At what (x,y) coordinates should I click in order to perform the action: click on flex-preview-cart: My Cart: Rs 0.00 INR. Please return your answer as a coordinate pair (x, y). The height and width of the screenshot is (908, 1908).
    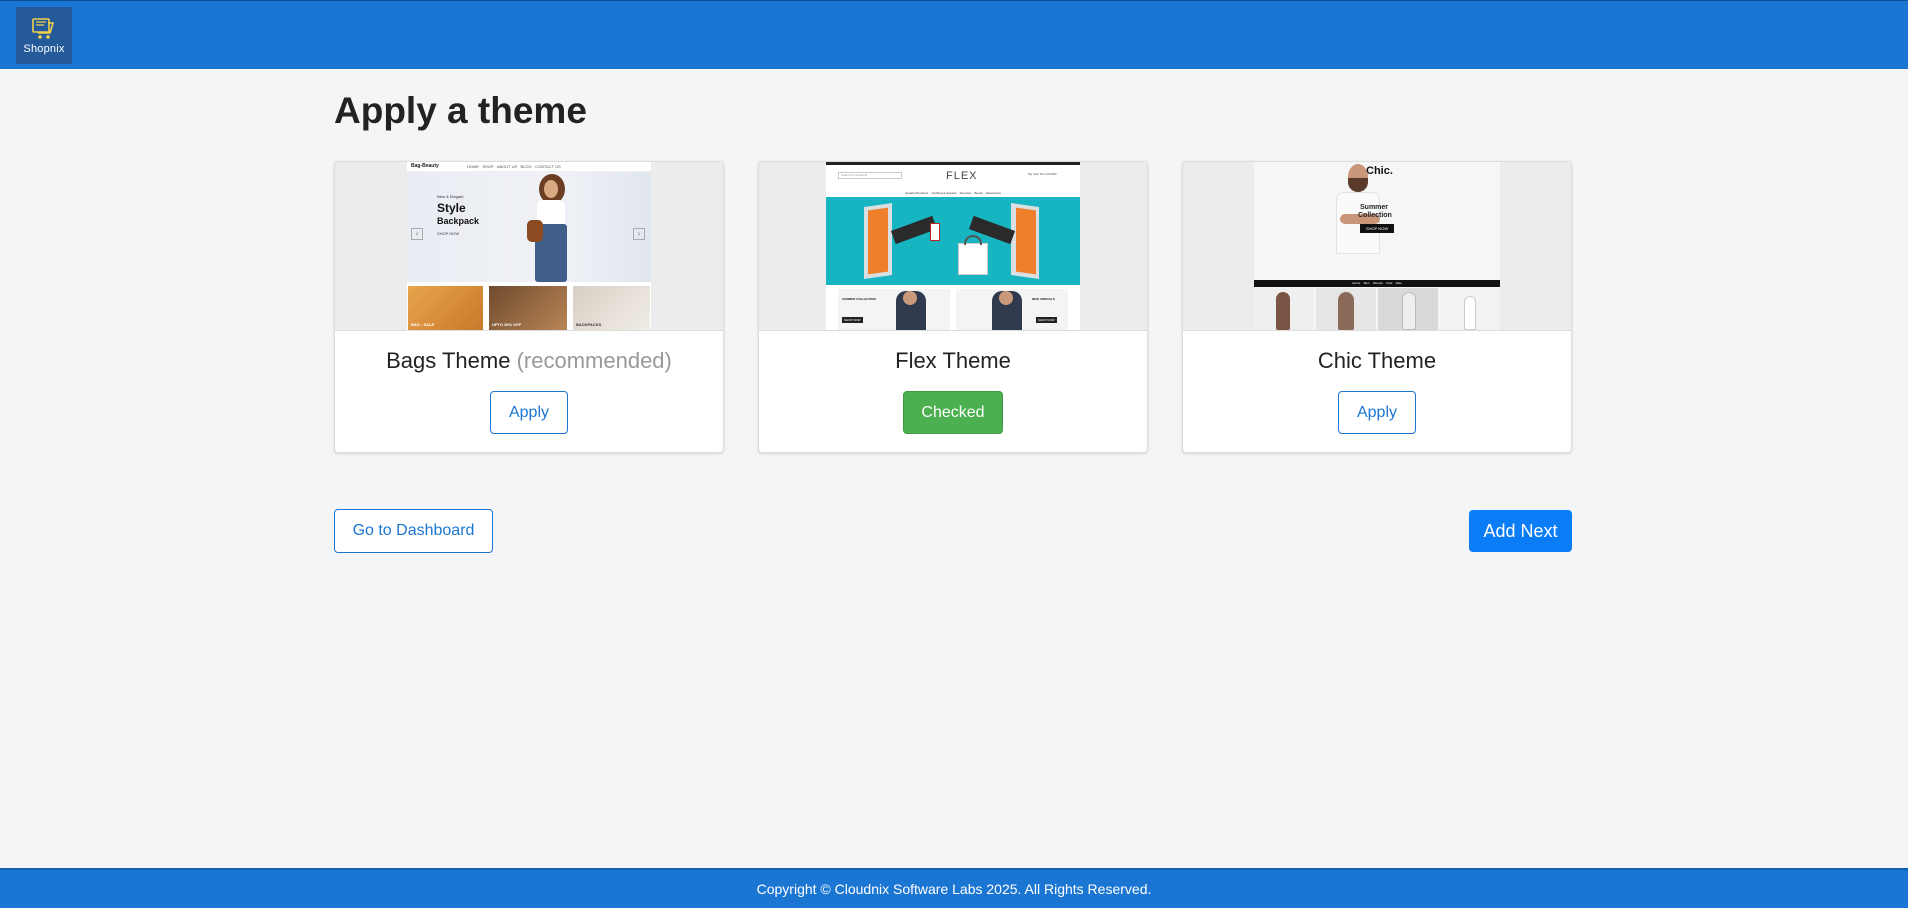
    Looking at the image, I should click on (1042, 174).